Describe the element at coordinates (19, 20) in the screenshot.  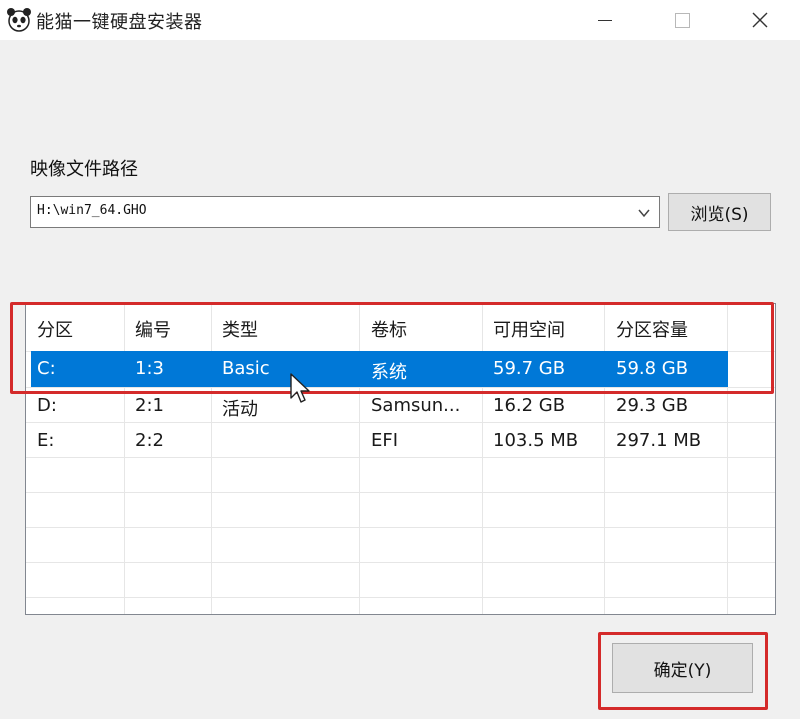
I see `panda-icon` at that location.